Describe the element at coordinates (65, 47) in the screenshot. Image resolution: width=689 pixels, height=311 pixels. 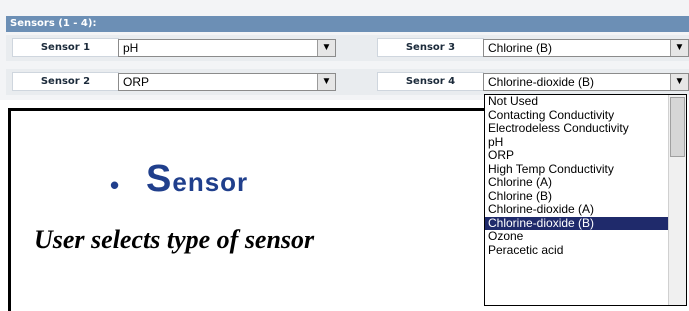
I see `sensor-1-label: Sensor 1` at that location.